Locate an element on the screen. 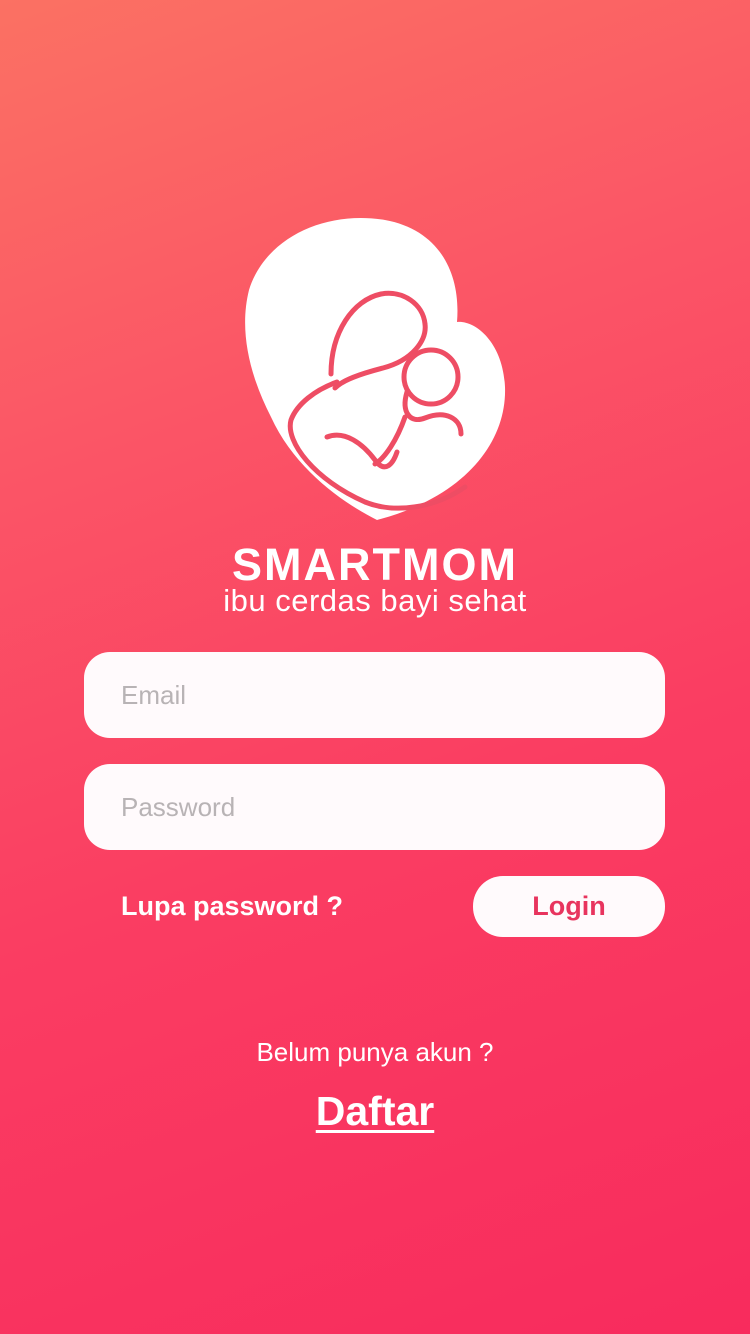 Image resolution: width=750 pixels, height=1334 pixels. password-input is located at coordinates (374, 807).